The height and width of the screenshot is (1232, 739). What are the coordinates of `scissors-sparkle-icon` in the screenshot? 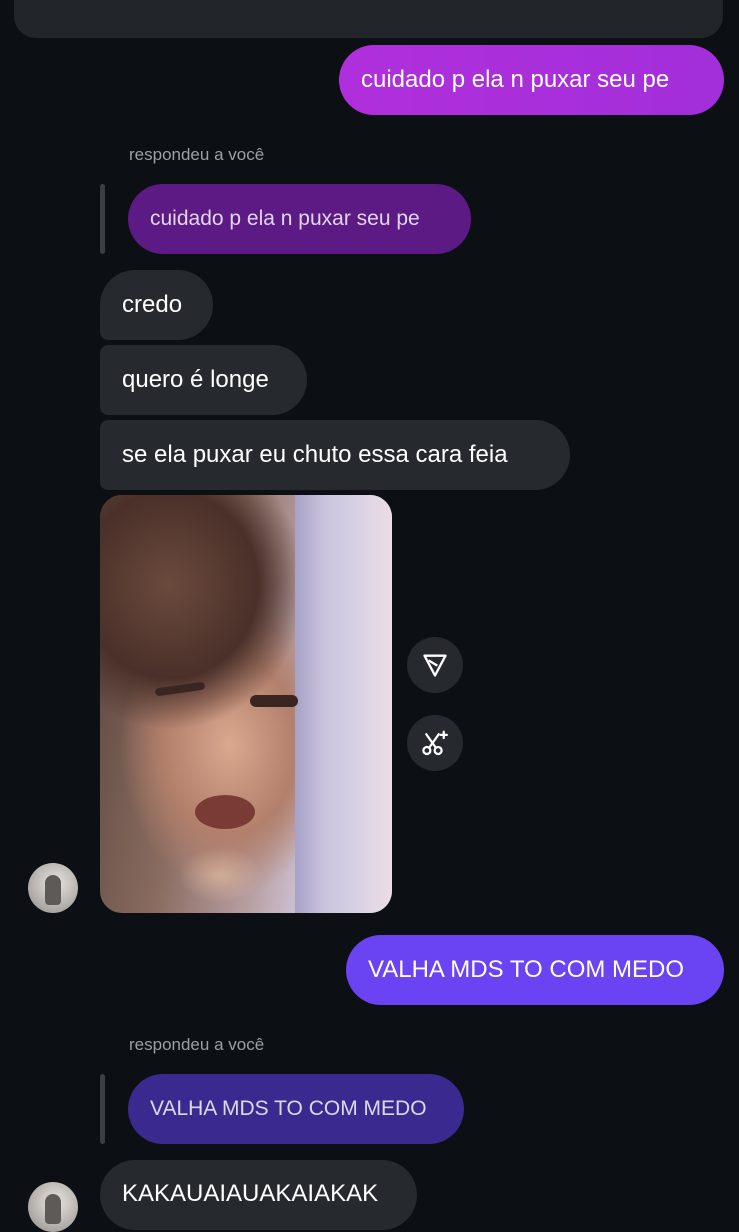 It's located at (435, 743).